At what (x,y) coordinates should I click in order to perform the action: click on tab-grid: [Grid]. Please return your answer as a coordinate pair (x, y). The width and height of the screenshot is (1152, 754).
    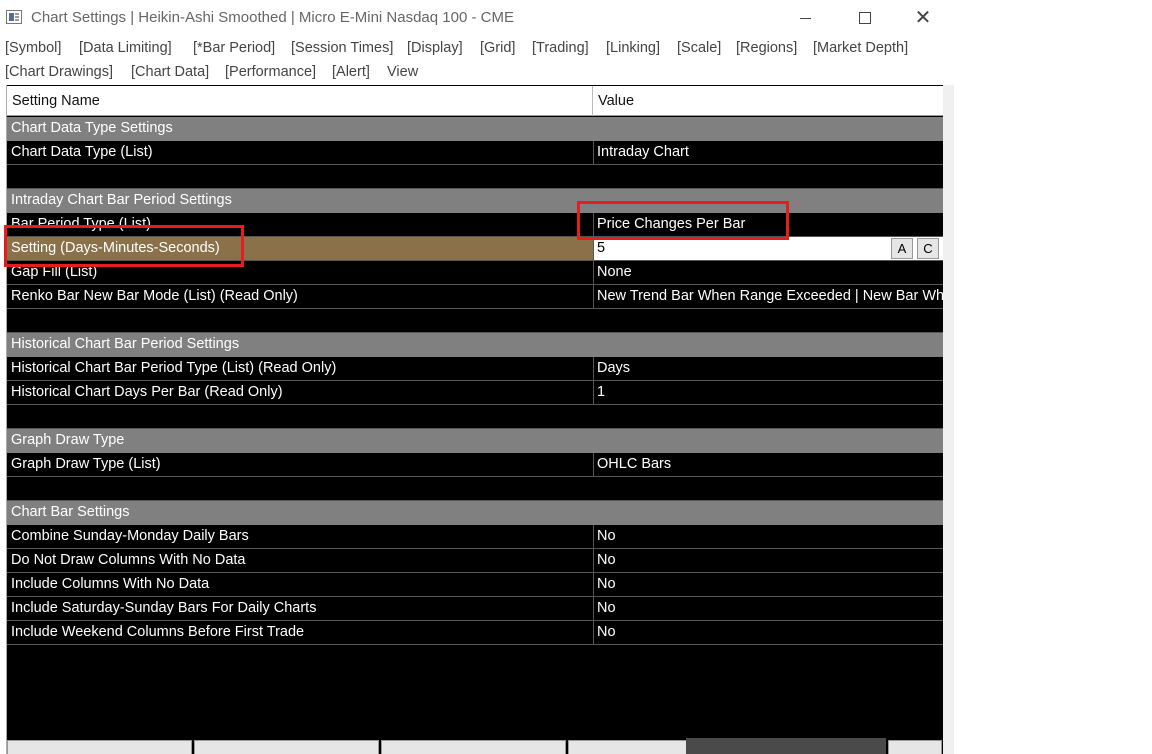
    Looking at the image, I should click on (497, 48).